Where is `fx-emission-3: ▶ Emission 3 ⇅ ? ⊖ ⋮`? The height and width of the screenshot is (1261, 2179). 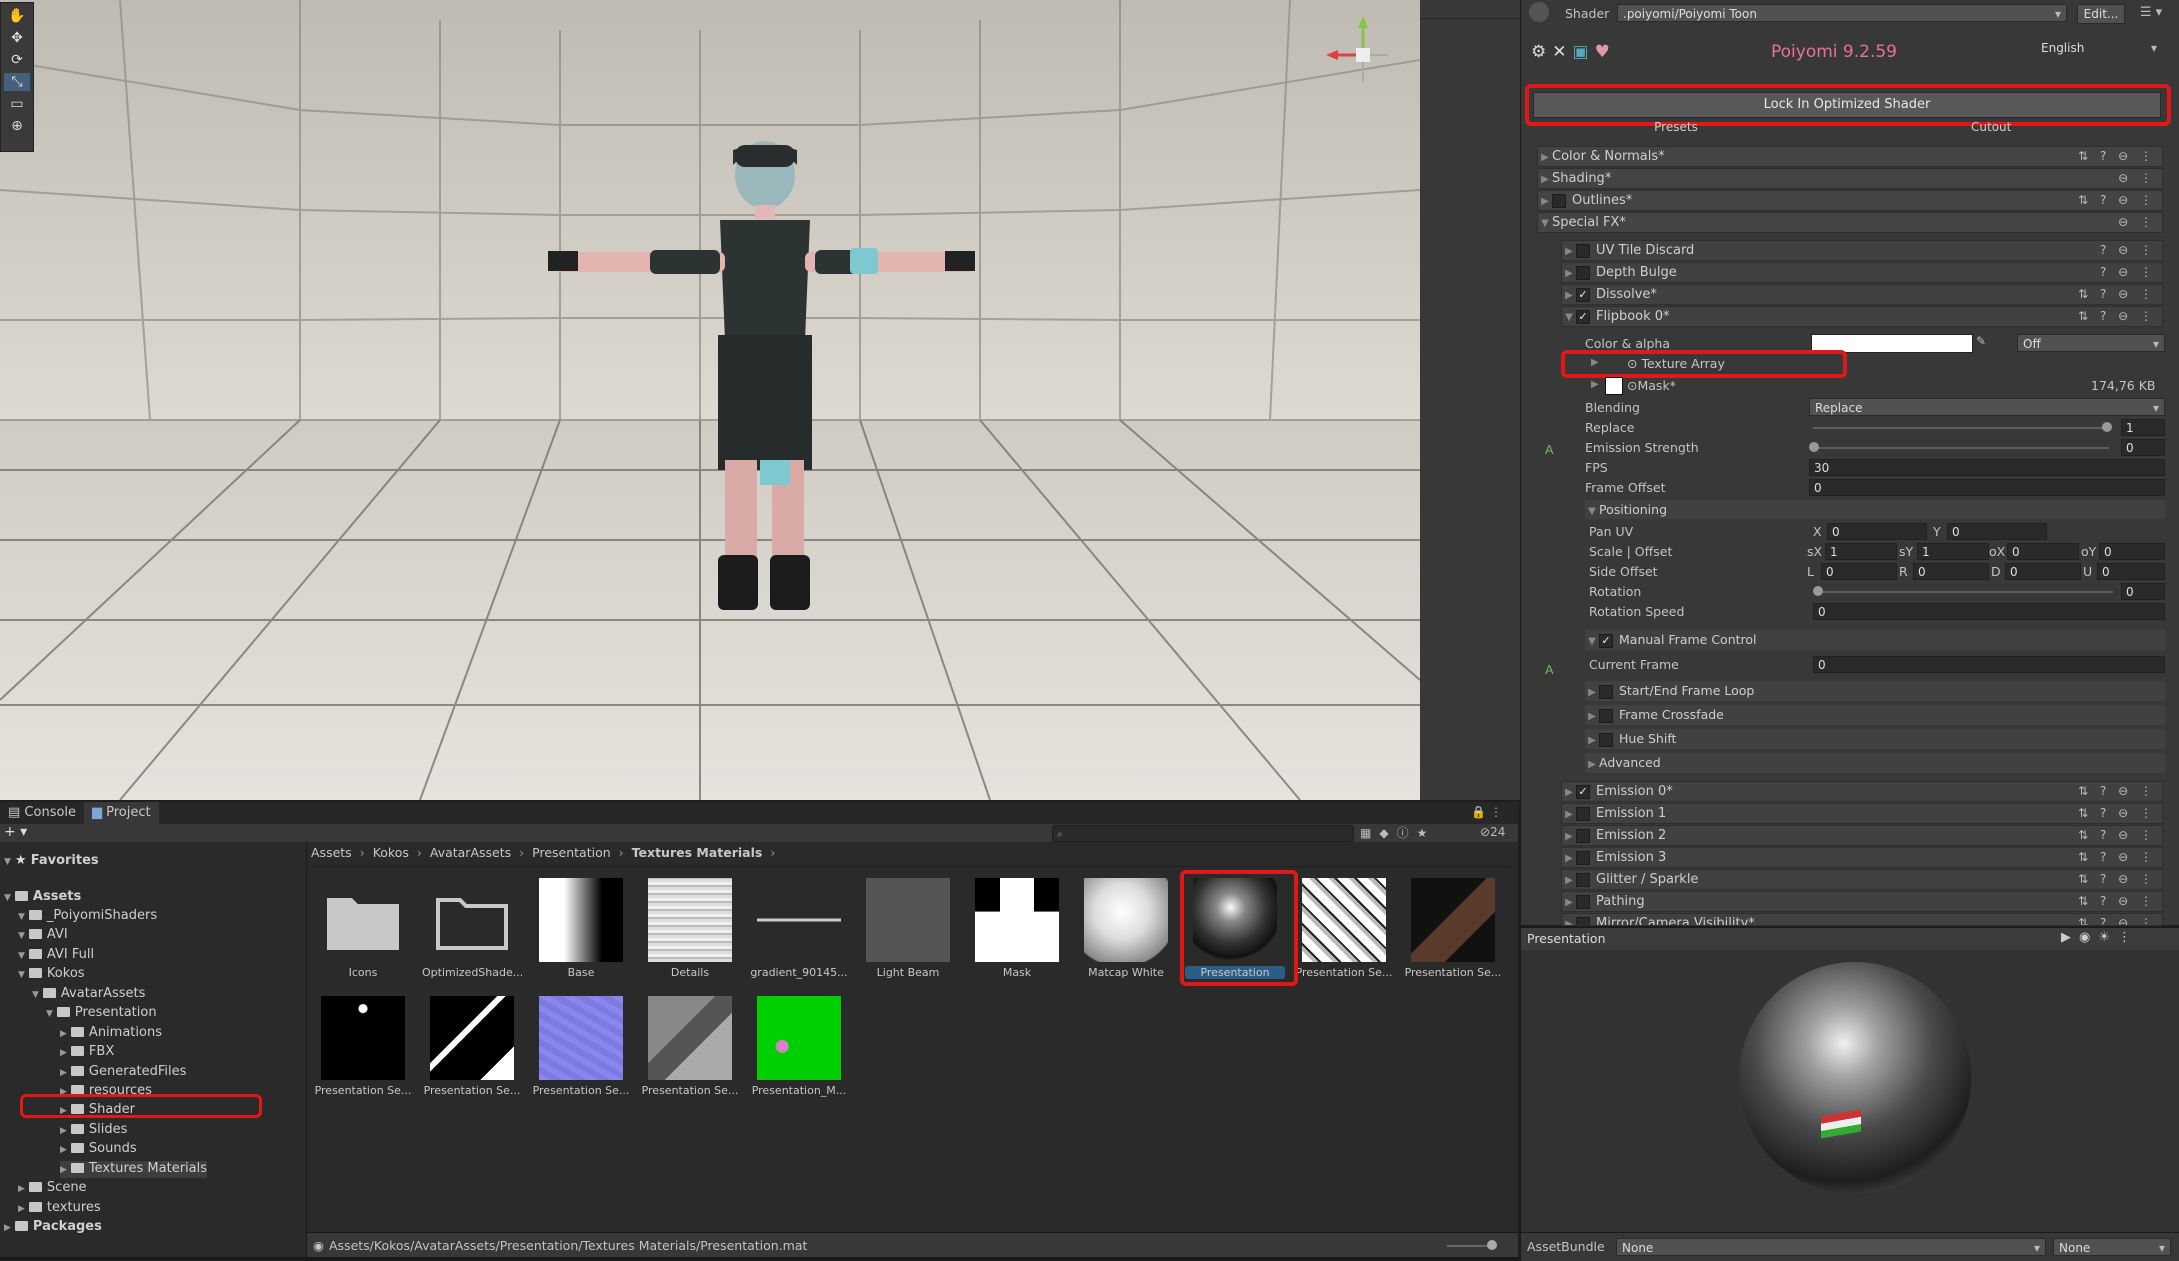 fx-emission-3: ▶ Emission 3 ⇅ ? ⊖ ⋮ is located at coordinates (1862, 857).